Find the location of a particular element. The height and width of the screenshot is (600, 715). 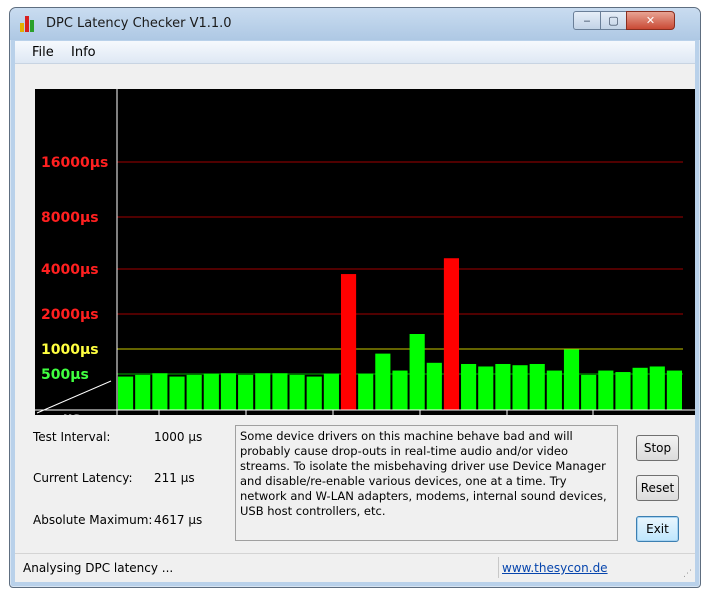

window-title: DPC Latency Checker V1.1.0 is located at coordinates (139, 23).